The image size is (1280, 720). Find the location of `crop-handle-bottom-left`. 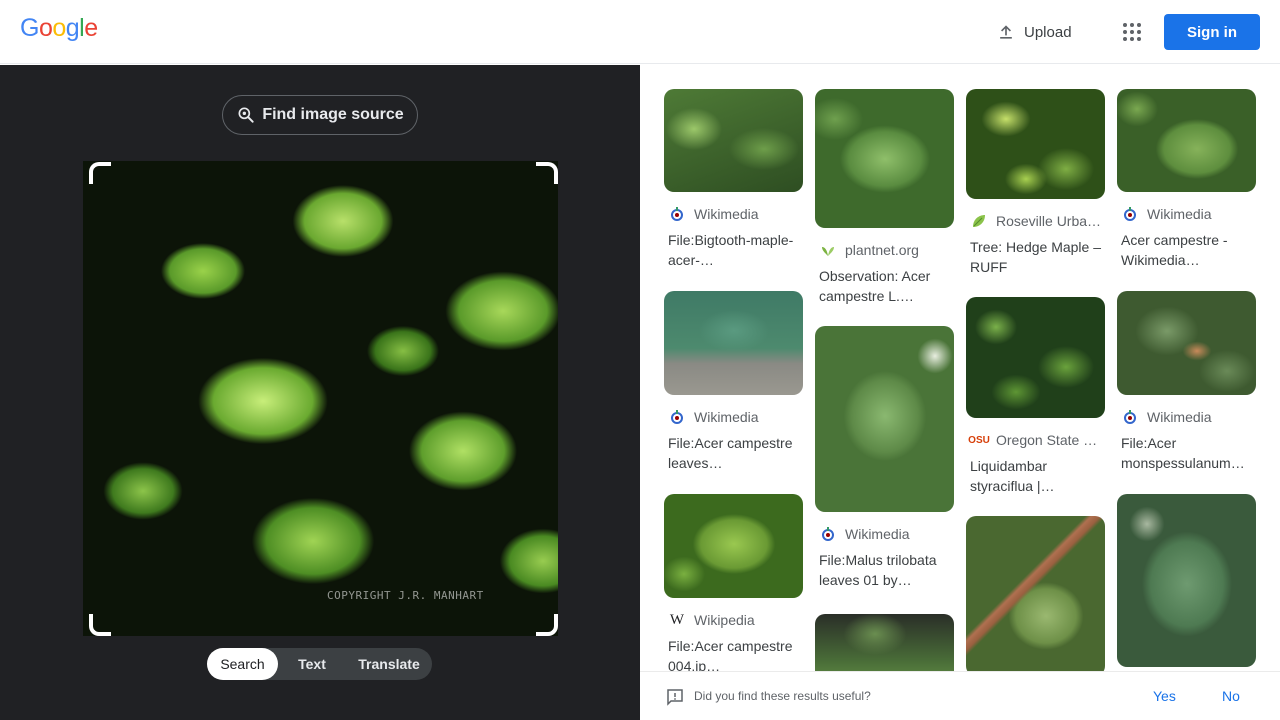

crop-handle-bottom-left is located at coordinates (100, 625).